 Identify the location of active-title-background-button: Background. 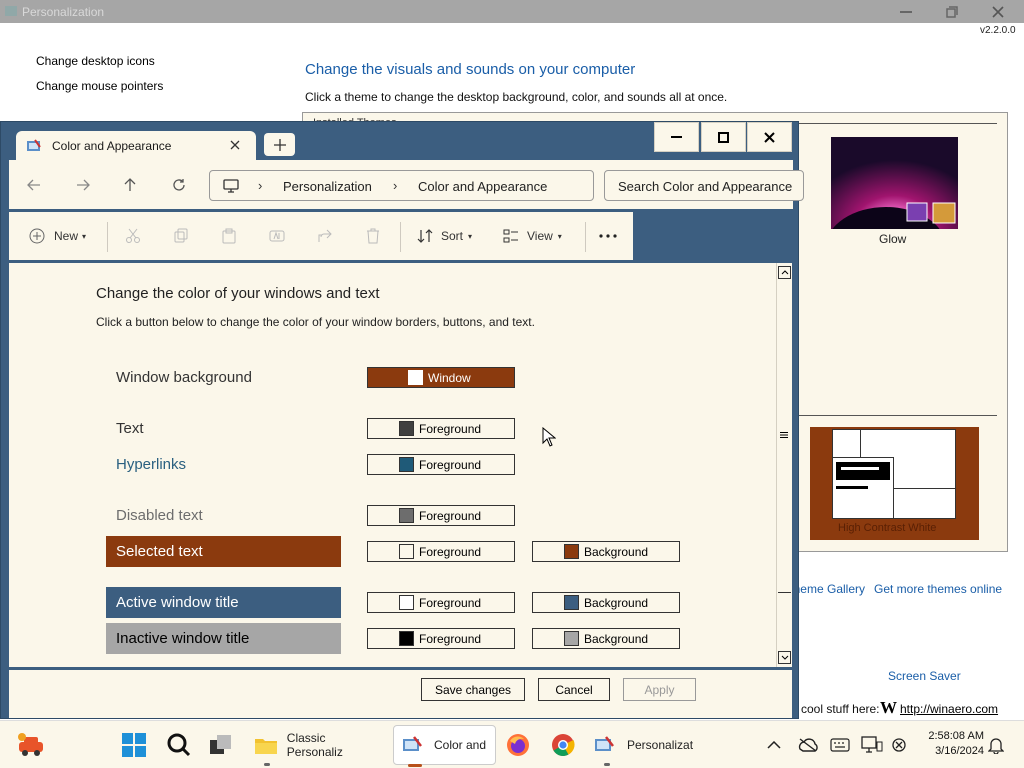
(606, 602).